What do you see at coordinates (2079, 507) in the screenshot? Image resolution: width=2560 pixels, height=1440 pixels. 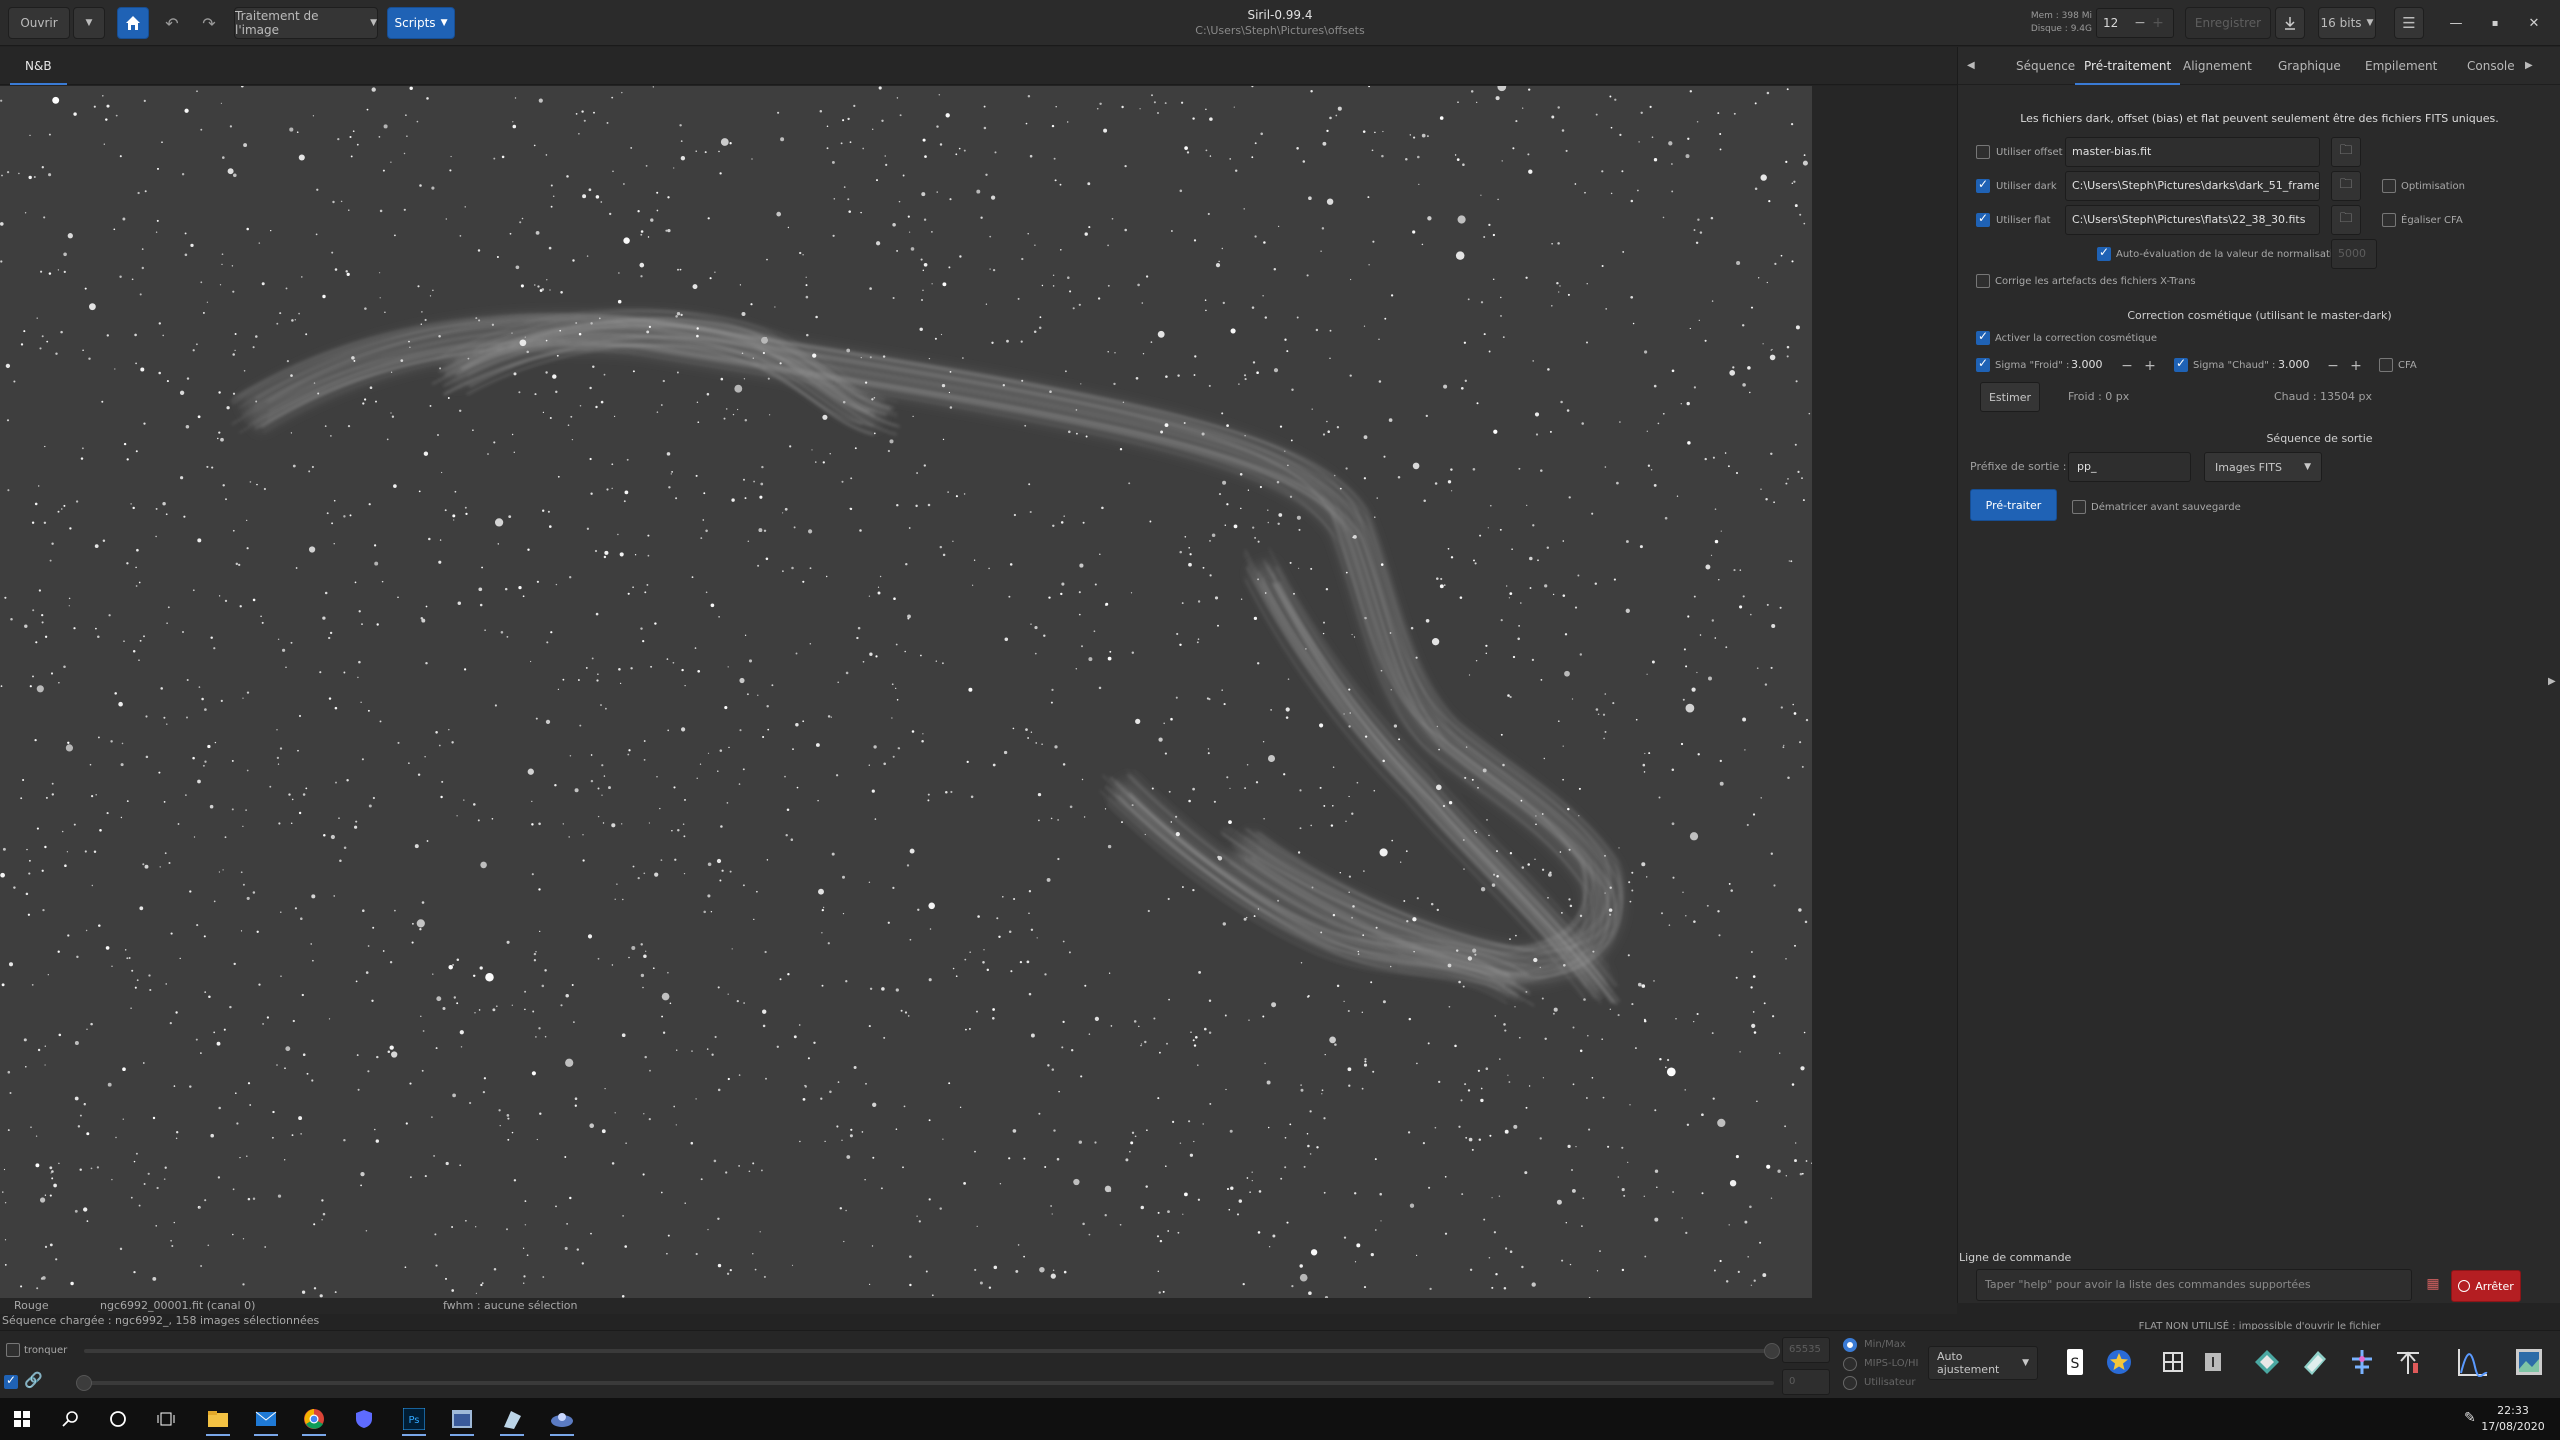 I see `debayer-checkbox` at bounding box center [2079, 507].